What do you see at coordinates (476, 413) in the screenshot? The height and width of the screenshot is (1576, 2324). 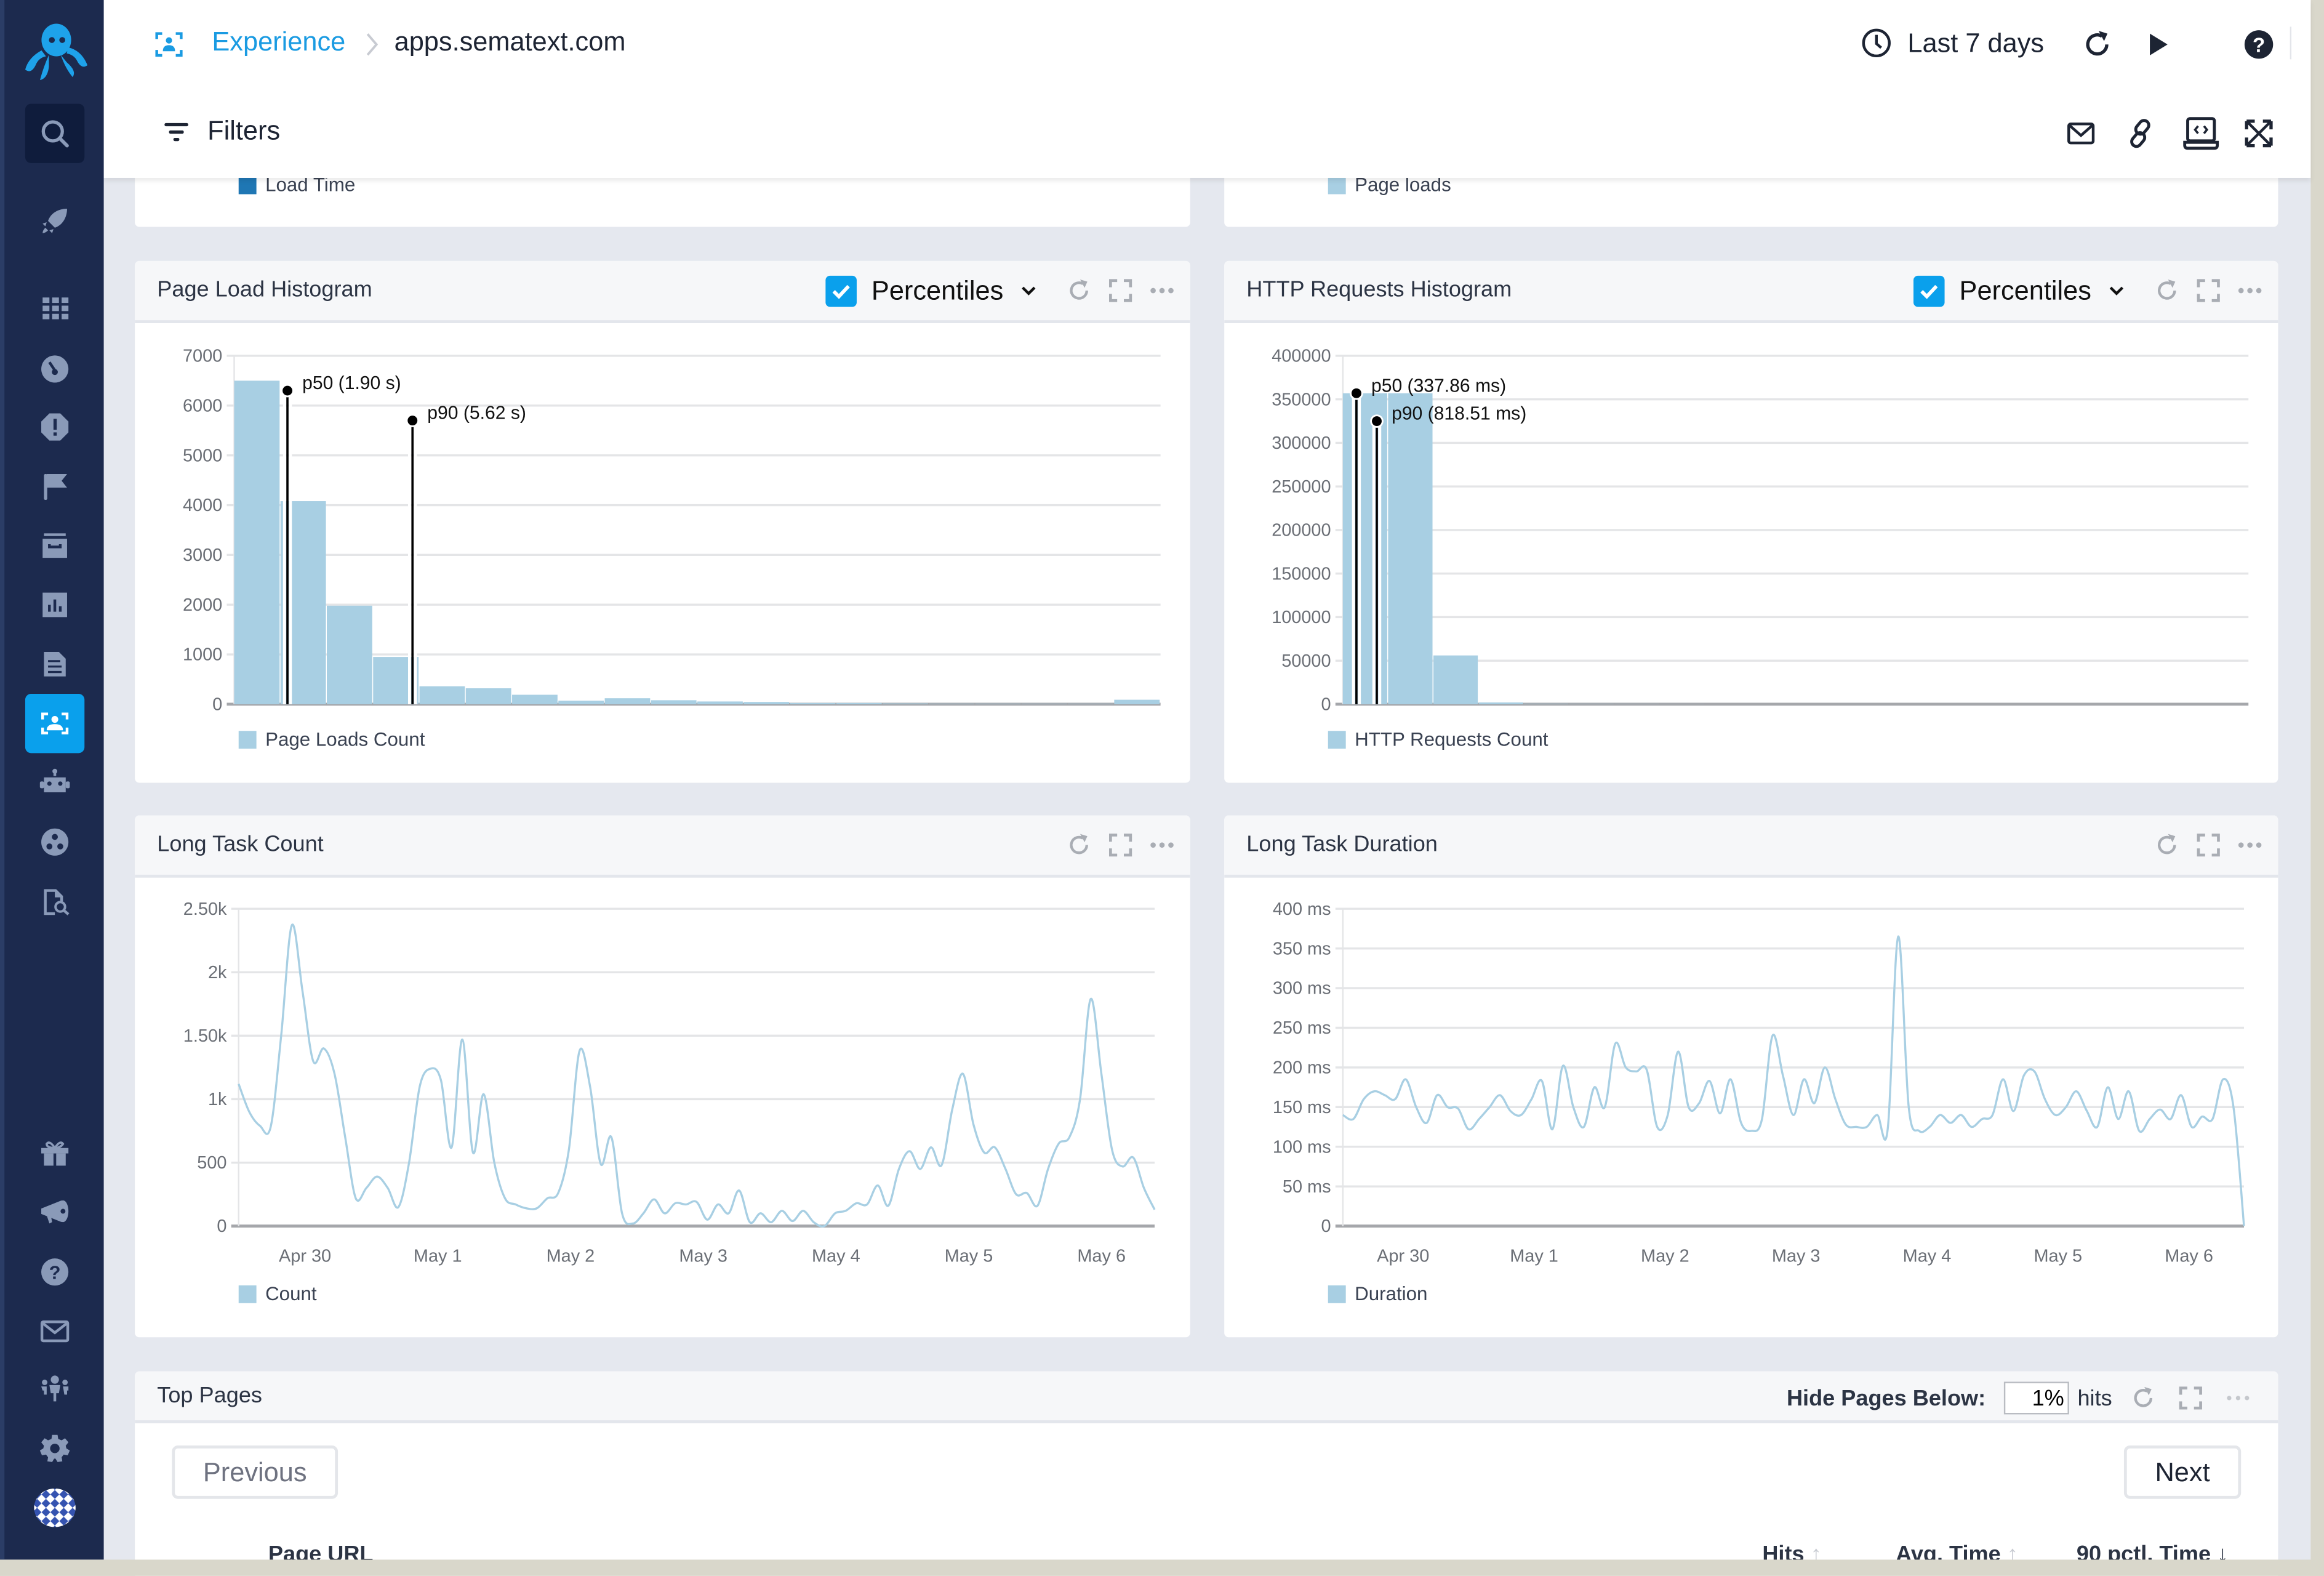 I see `percentile-label: p90 (5.62 s)` at bounding box center [476, 413].